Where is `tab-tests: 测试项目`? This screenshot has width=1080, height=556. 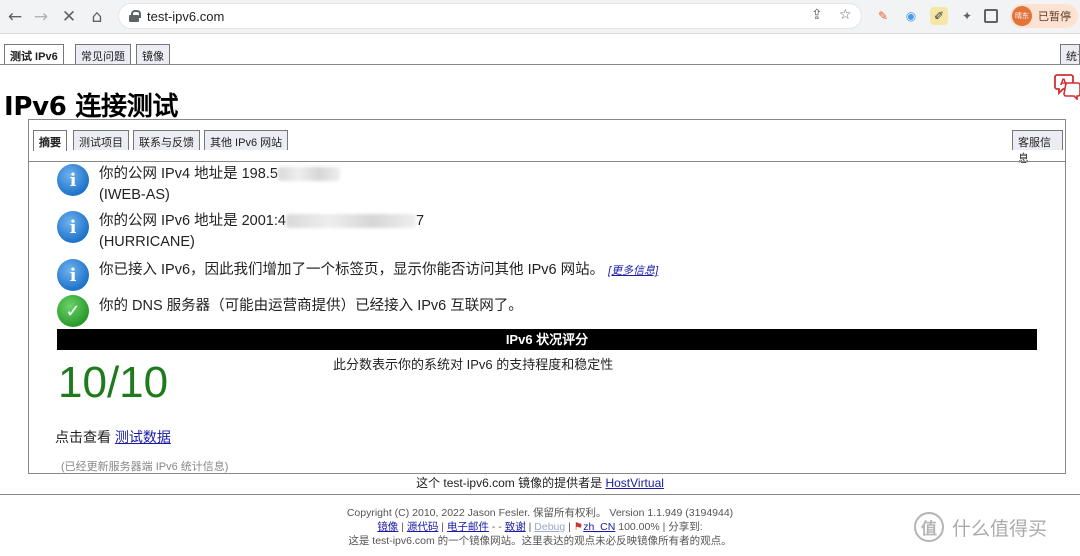 tab-tests: 测试项目 is located at coordinates (101, 140).